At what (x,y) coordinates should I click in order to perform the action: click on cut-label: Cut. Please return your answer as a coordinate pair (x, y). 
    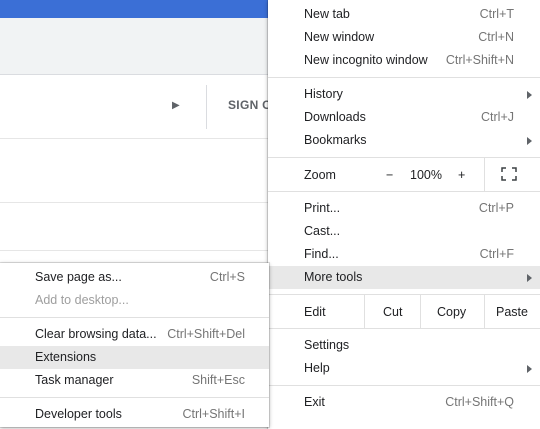
    Looking at the image, I should click on (393, 312).